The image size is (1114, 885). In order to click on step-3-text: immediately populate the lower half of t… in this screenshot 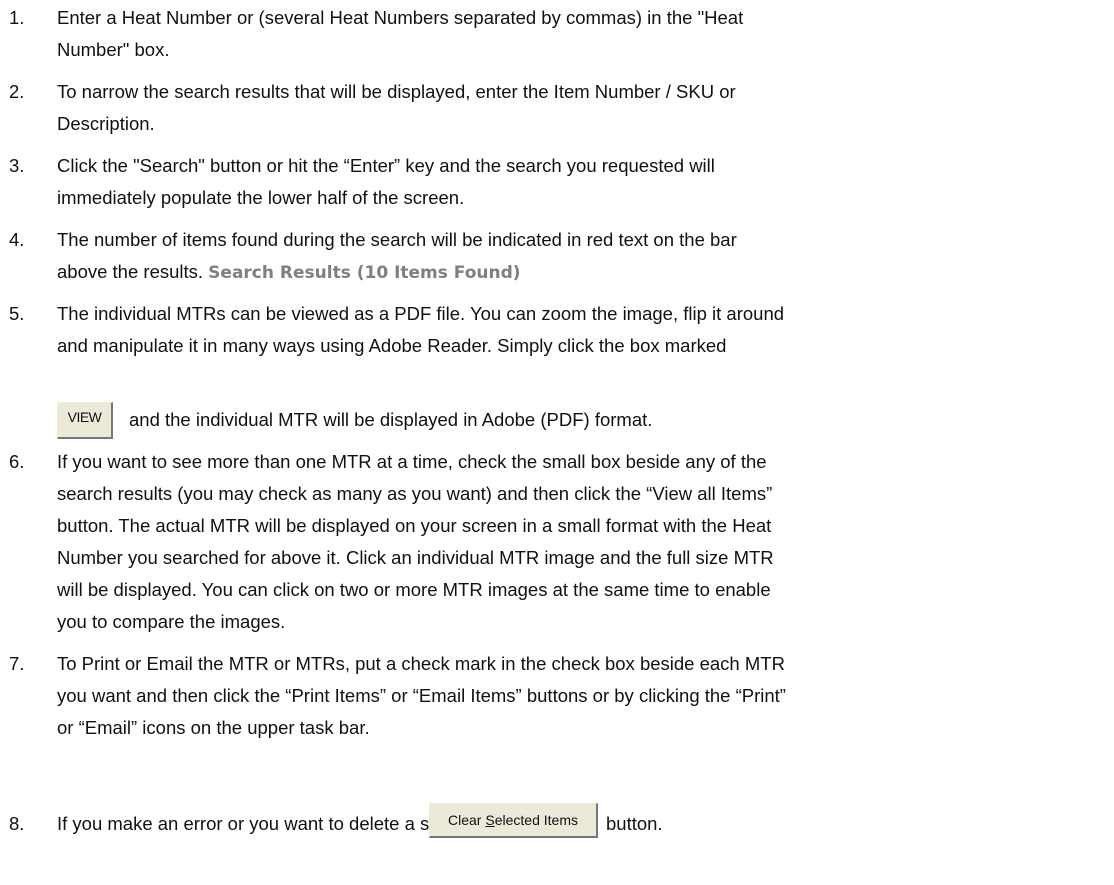, I will do `click(261, 197)`.